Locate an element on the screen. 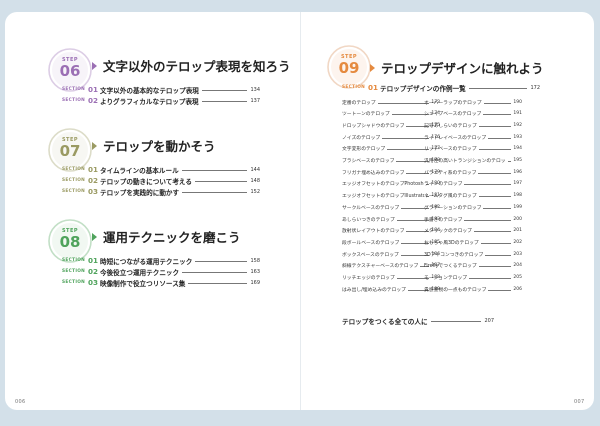  example-list-item: Fireflyでつくるテロップ 204 is located at coordinates (473, 266).